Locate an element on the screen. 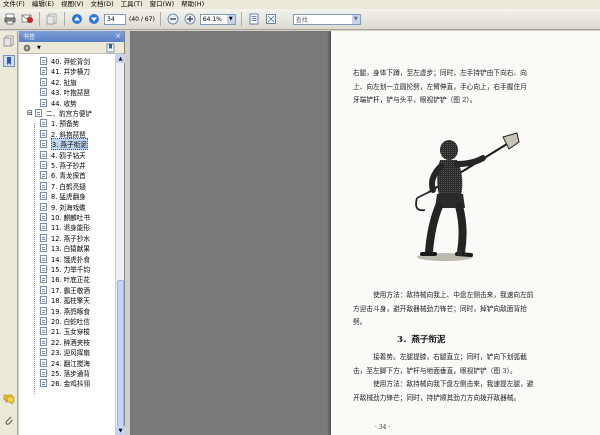  bookmark-item: 5. 燕子抄井 is located at coordinates (63, 165).